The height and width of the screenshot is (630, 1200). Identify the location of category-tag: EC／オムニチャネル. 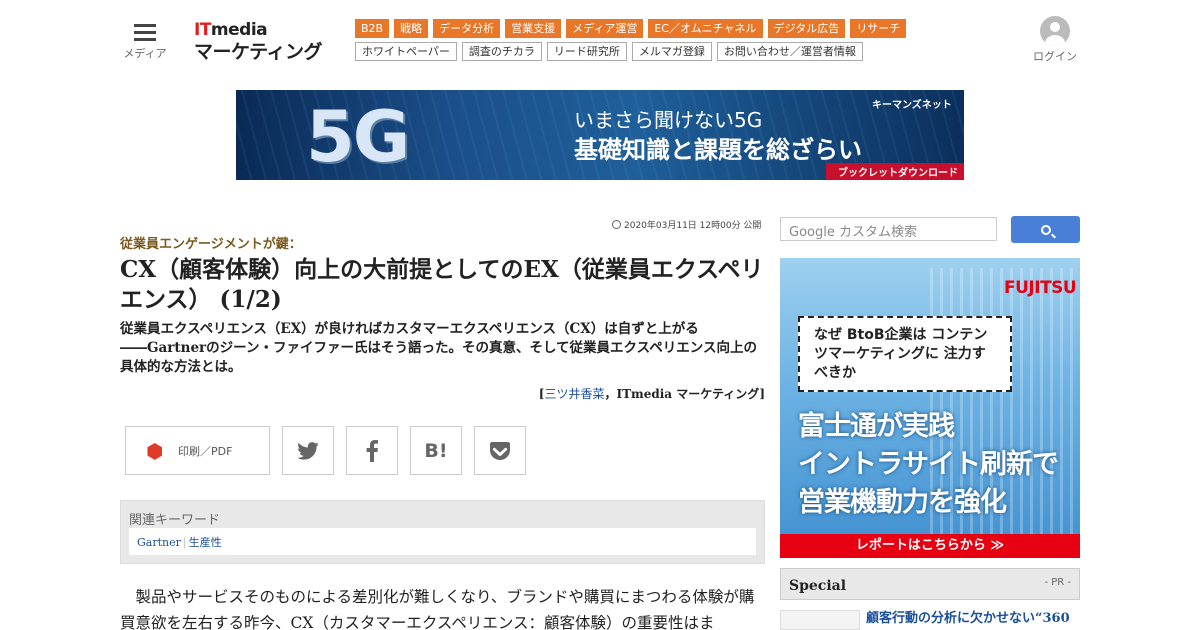
(705, 28).